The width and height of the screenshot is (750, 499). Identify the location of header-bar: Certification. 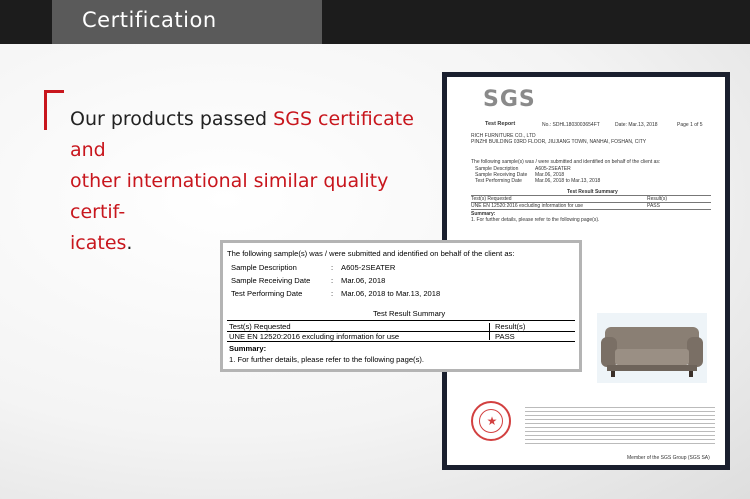
(375, 22).